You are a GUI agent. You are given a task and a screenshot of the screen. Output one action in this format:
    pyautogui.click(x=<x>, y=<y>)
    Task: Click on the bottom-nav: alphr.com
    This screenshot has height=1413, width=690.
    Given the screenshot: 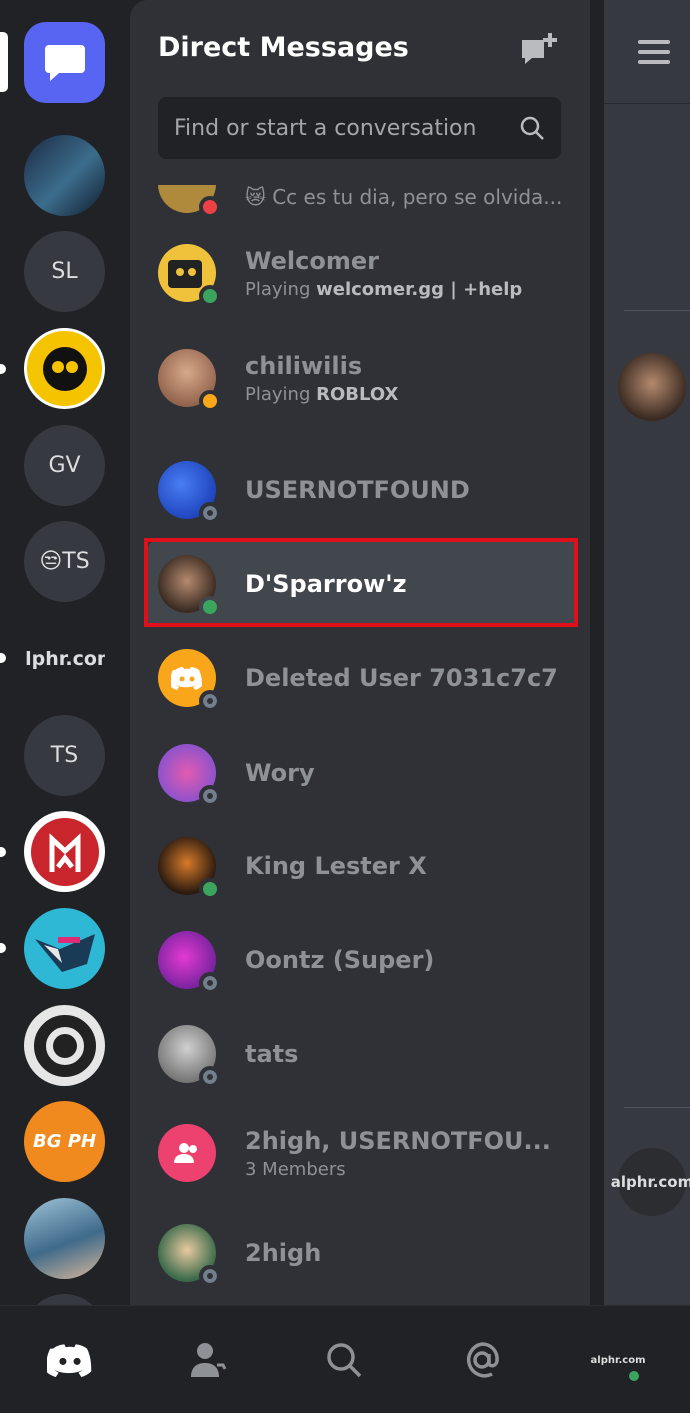 What is the action you would take?
    pyautogui.click(x=345, y=1359)
    